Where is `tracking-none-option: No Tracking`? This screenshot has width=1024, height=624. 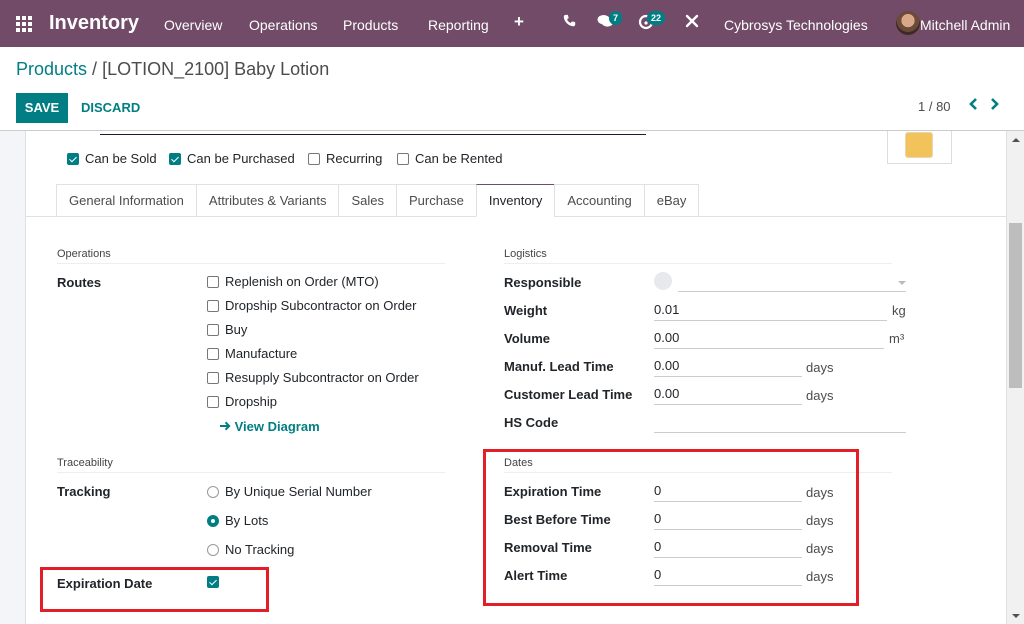 tracking-none-option: No Tracking is located at coordinates (250, 549).